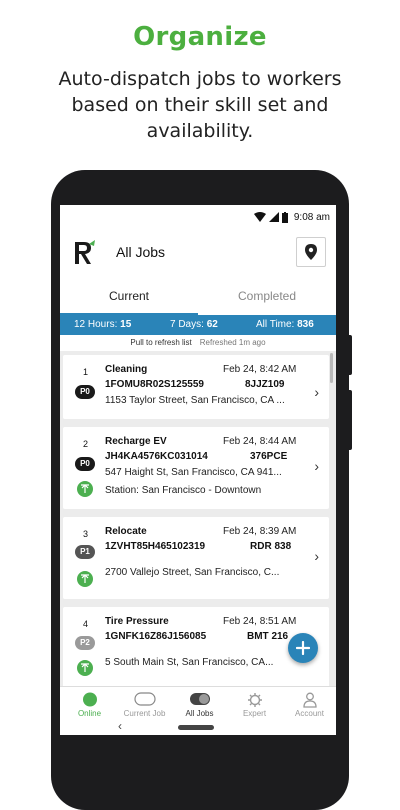 This screenshot has height=810, width=400. Describe the element at coordinates (269, 456) in the screenshot. I see `job-plate: 376PCE` at that location.